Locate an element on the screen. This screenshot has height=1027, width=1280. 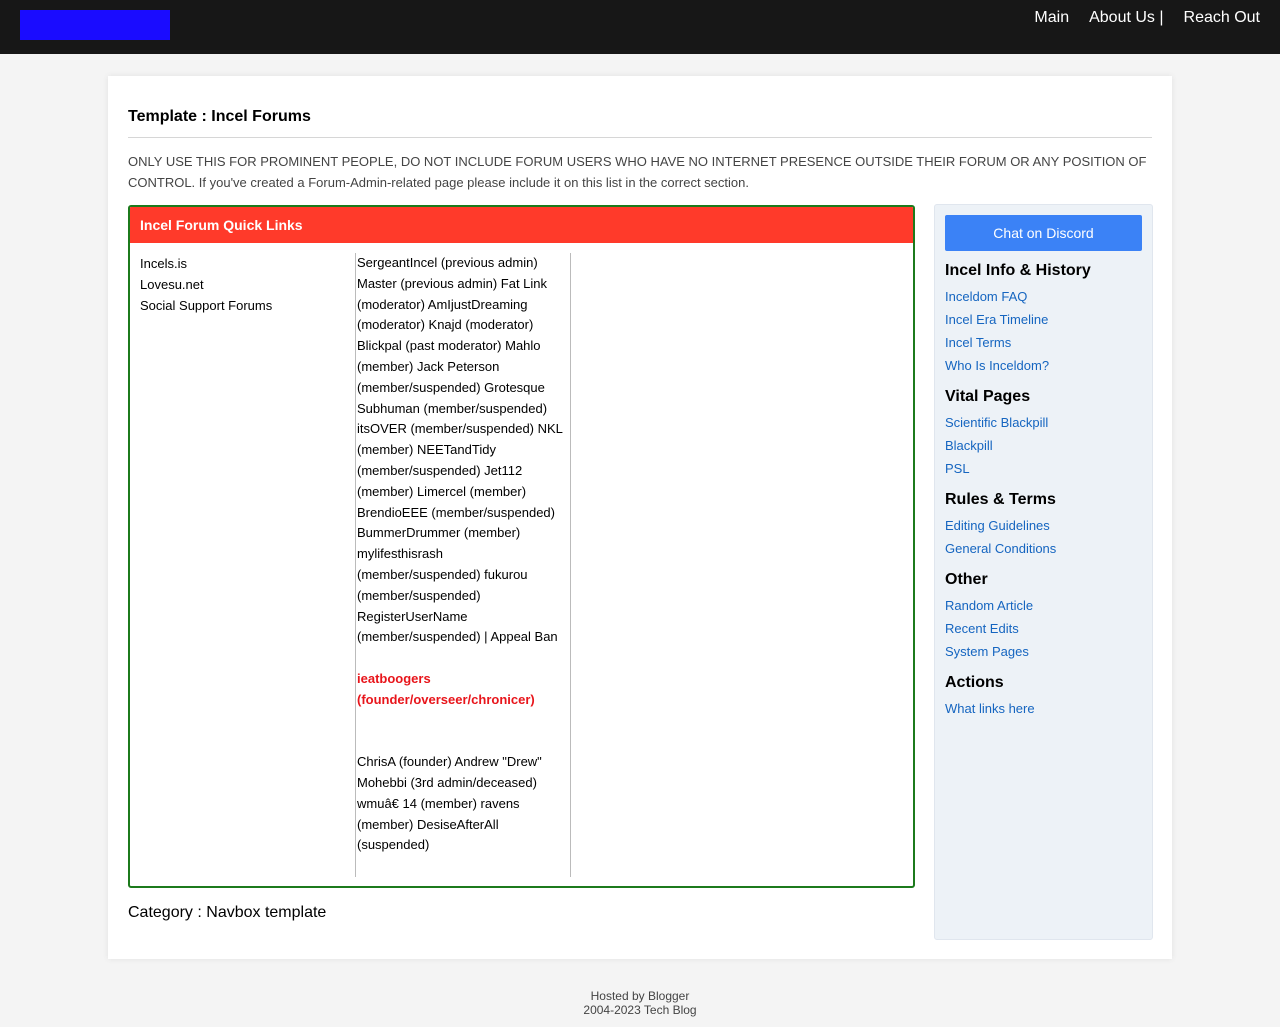
site-logo is located at coordinates (95, 25).